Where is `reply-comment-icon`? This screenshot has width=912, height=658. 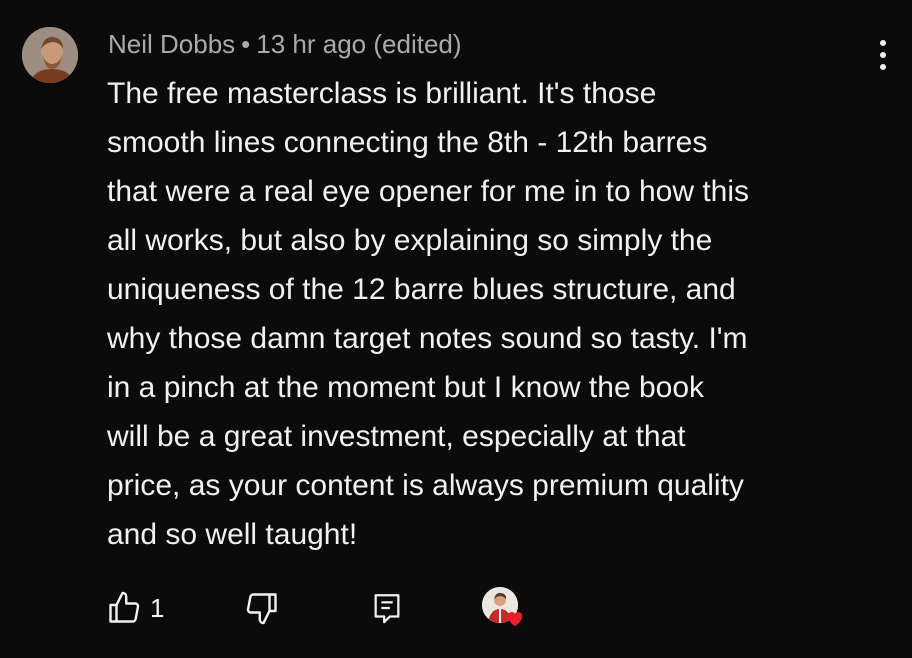 reply-comment-icon is located at coordinates (387, 609).